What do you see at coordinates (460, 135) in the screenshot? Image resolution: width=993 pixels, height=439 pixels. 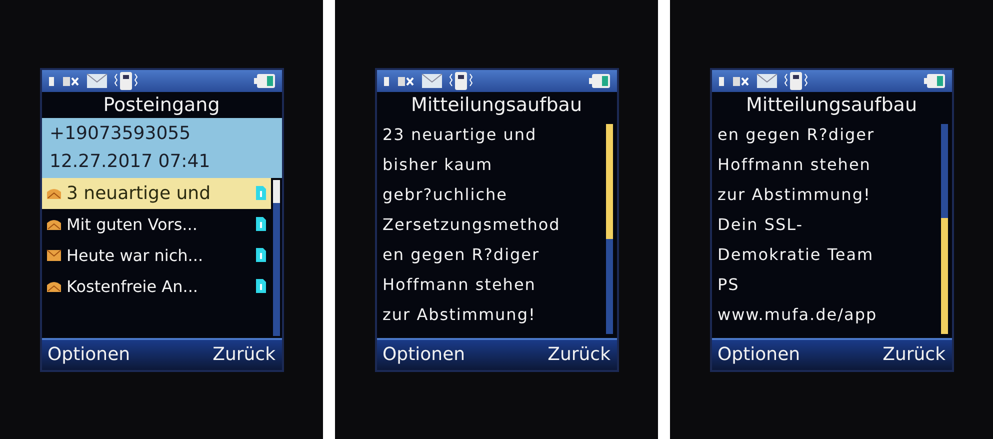 I see `message-text-line: 23 neuartige und` at bounding box center [460, 135].